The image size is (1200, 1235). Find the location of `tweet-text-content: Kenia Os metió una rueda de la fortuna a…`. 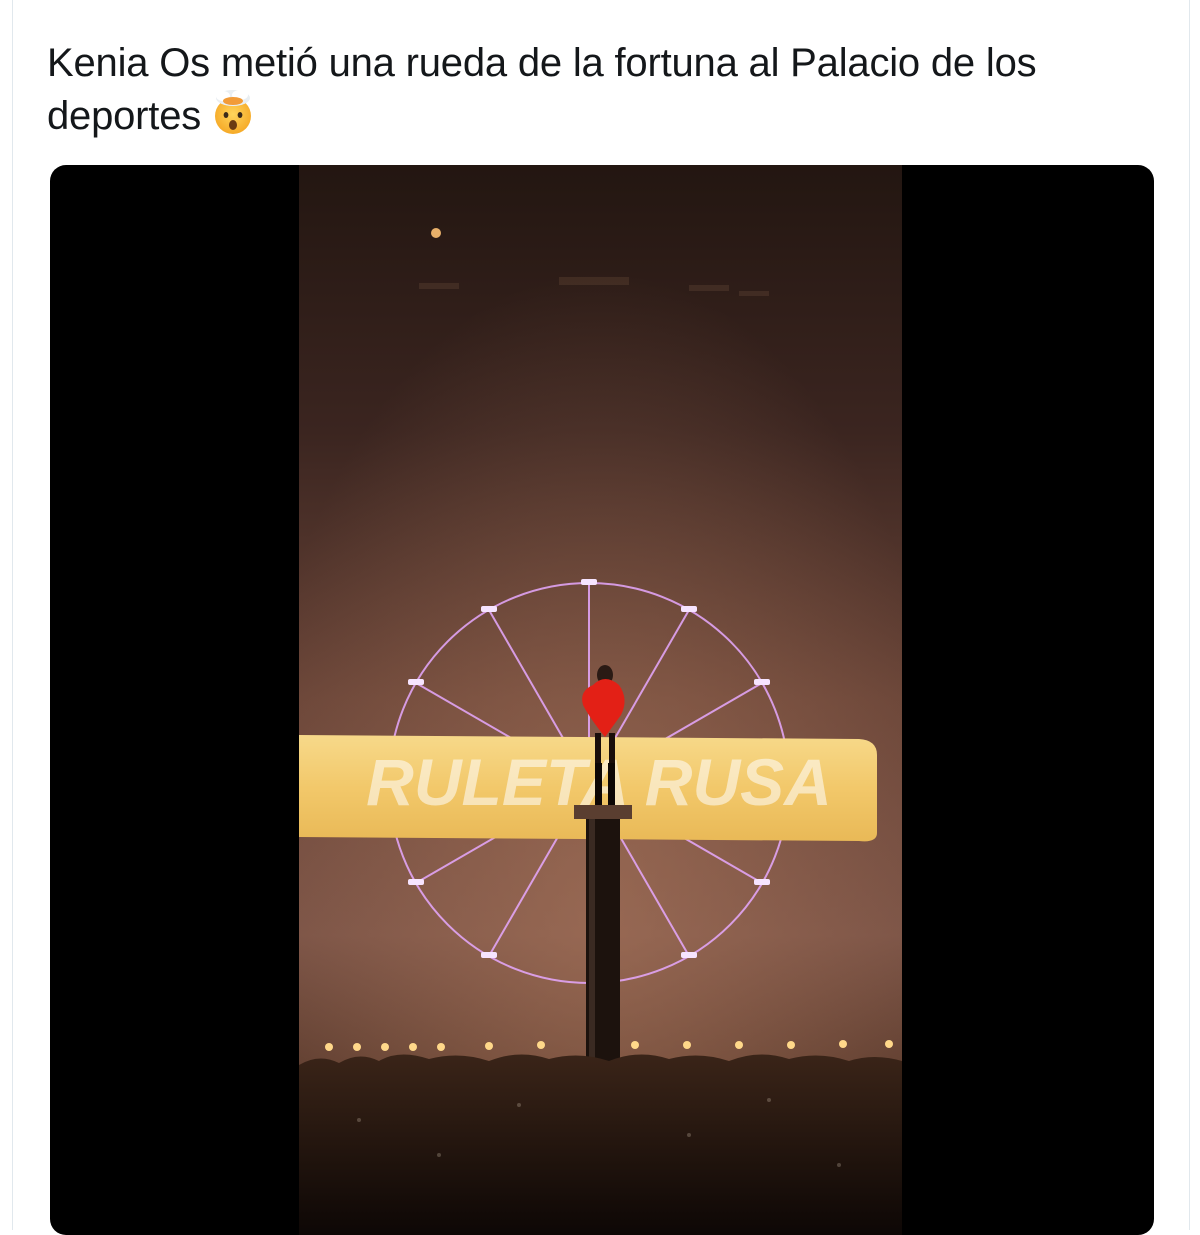

tweet-text-content: Kenia Os metió una rueda de la fortuna a… is located at coordinates (542, 89).